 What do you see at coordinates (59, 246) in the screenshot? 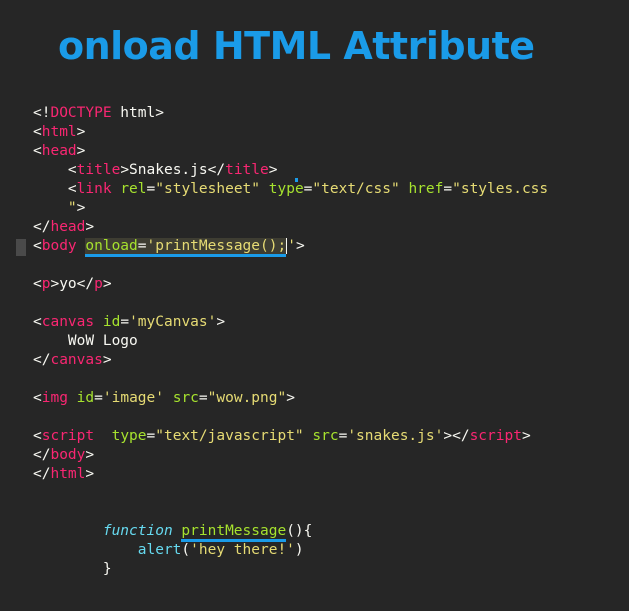
I see `token: body` at bounding box center [59, 246].